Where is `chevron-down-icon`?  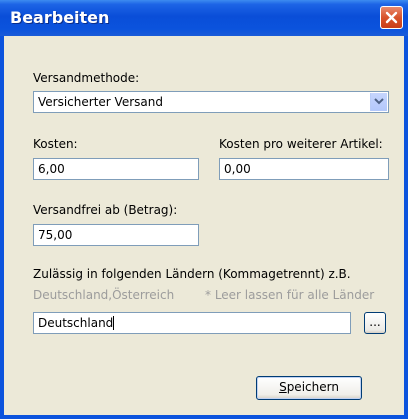 chevron-down-icon is located at coordinates (379, 101).